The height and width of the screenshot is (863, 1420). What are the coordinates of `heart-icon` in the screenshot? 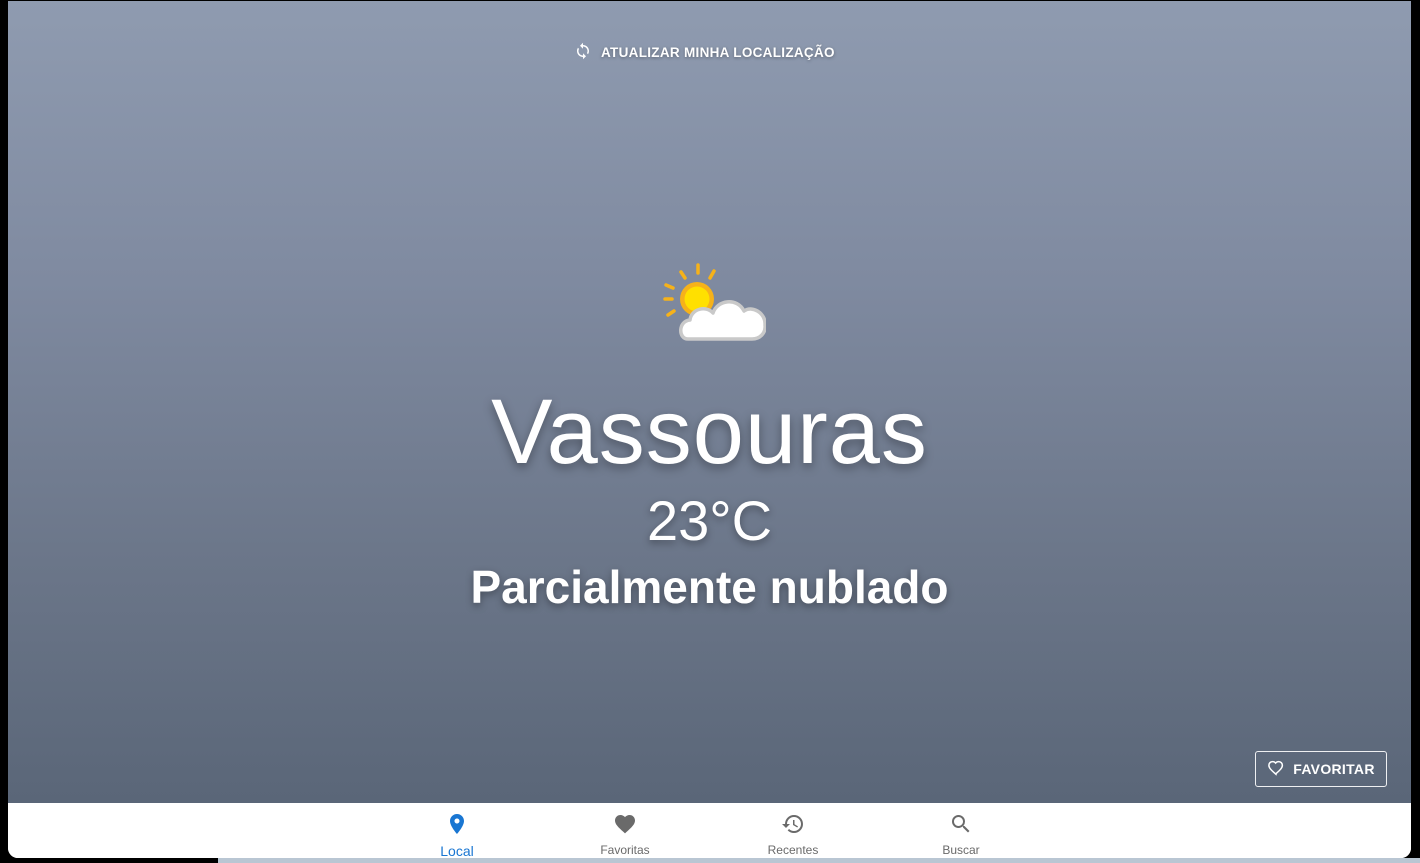 It's located at (625, 822).